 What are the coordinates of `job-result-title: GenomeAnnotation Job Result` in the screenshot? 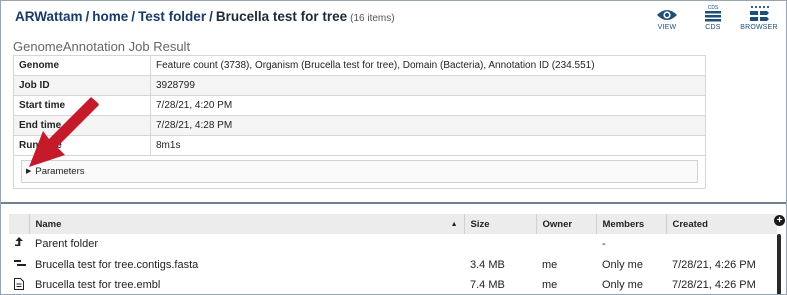 It's located at (102, 46).